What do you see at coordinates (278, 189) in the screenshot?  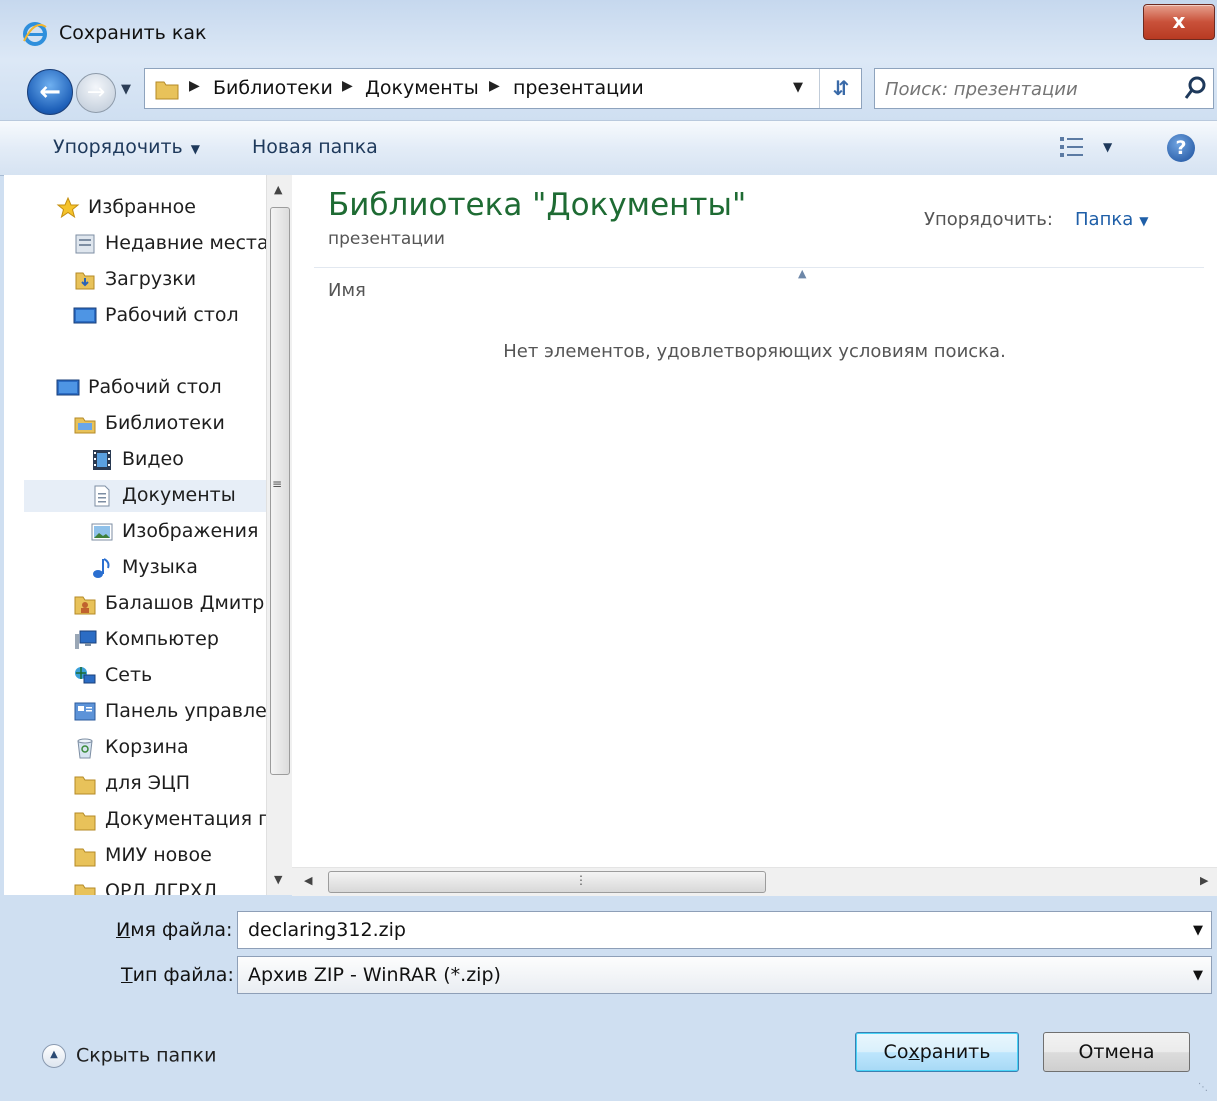 I see `scroll-up-icon: ▲` at bounding box center [278, 189].